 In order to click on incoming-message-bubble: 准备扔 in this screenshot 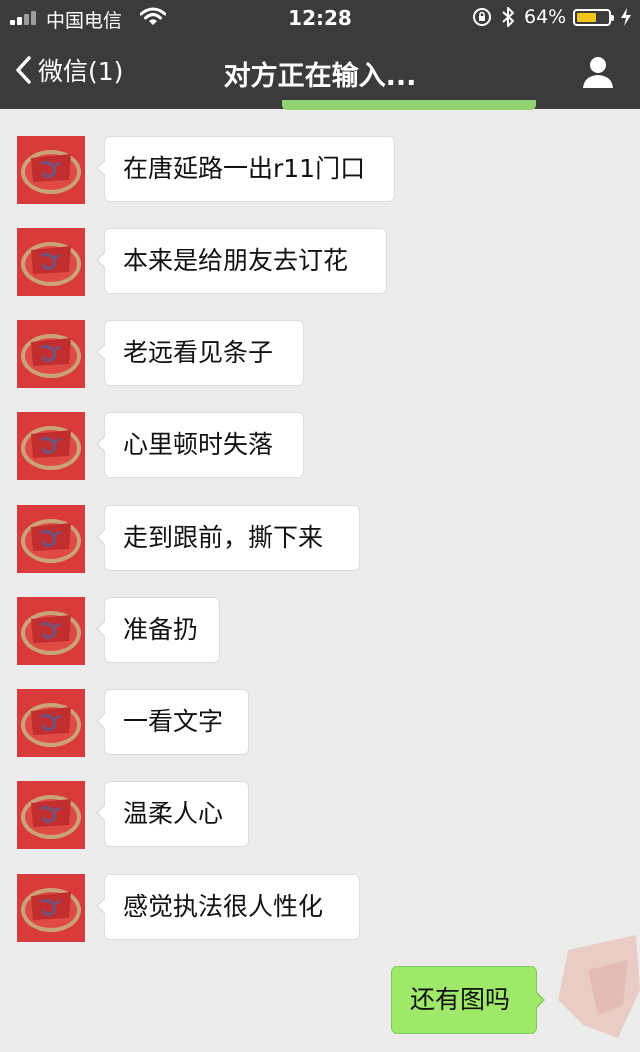, I will do `click(158, 630)`.